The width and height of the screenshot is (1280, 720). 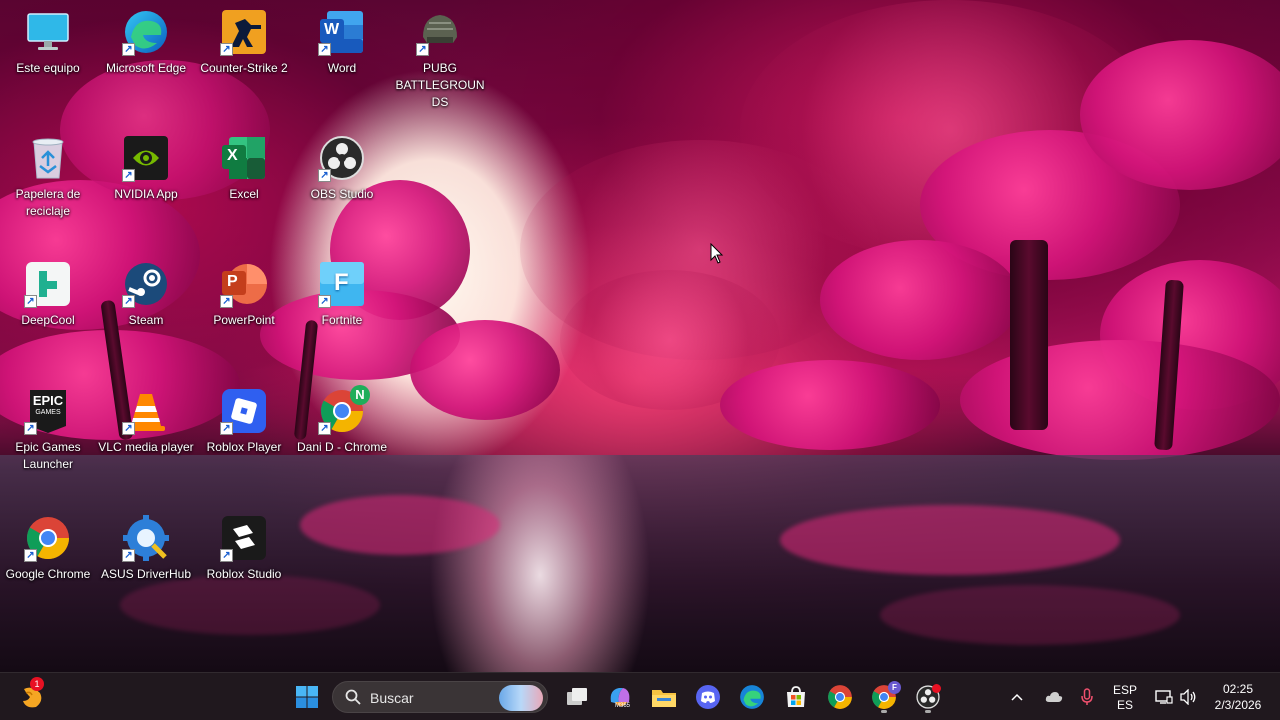 What do you see at coordinates (244, 538) in the screenshot?
I see `roblox-studio-icon: ↗` at bounding box center [244, 538].